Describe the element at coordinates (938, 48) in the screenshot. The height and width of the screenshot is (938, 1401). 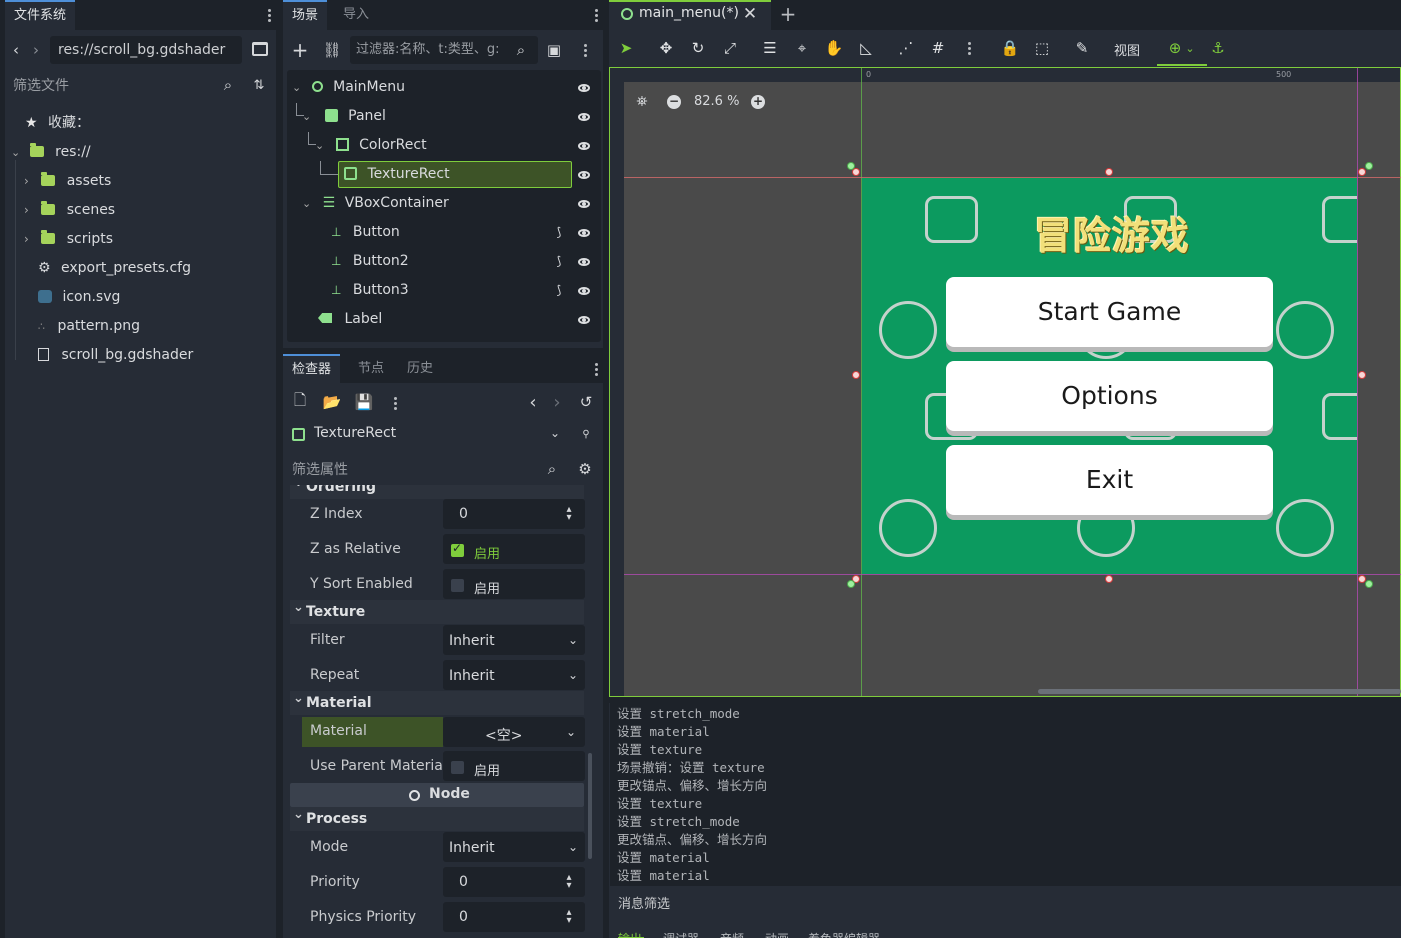
I see `grid-snap-icon: #` at that location.